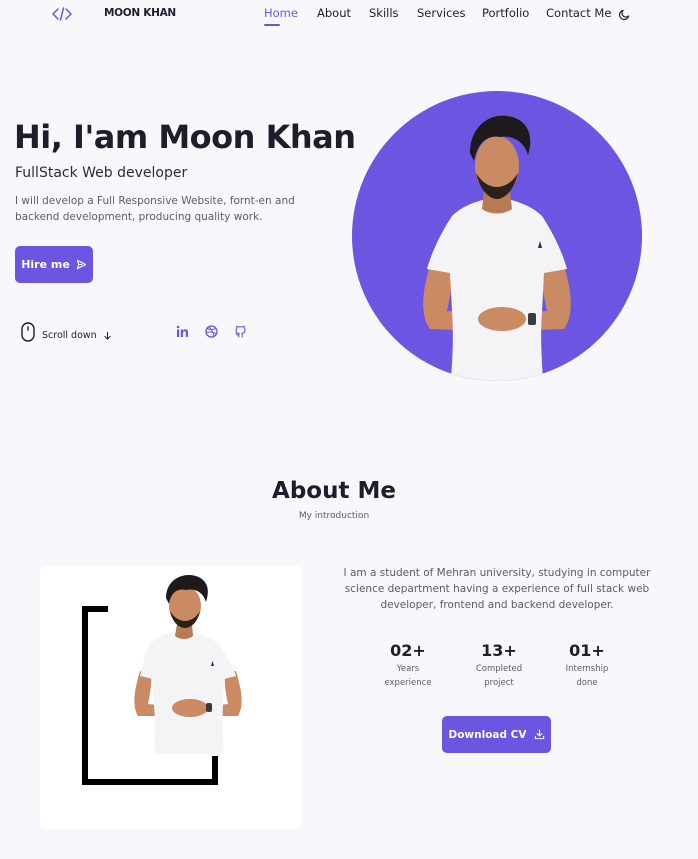 The image size is (698, 859). What do you see at coordinates (408, 683) in the screenshot?
I see `stat-label-line: experience` at bounding box center [408, 683].